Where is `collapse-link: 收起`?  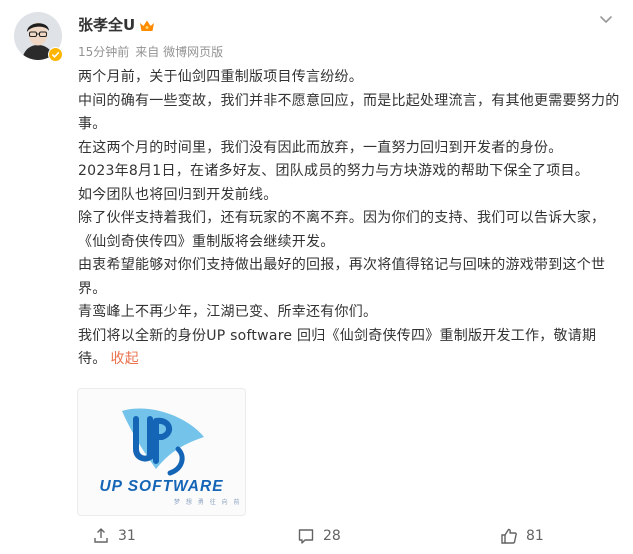 collapse-link: 收起 is located at coordinates (125, 359).